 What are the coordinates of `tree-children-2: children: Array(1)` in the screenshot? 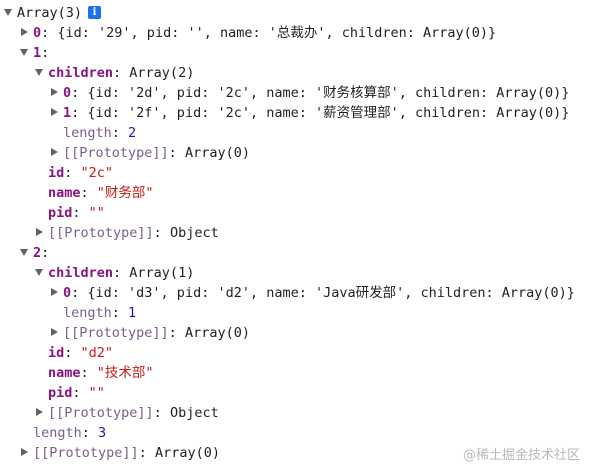 It's located at (114, 273).